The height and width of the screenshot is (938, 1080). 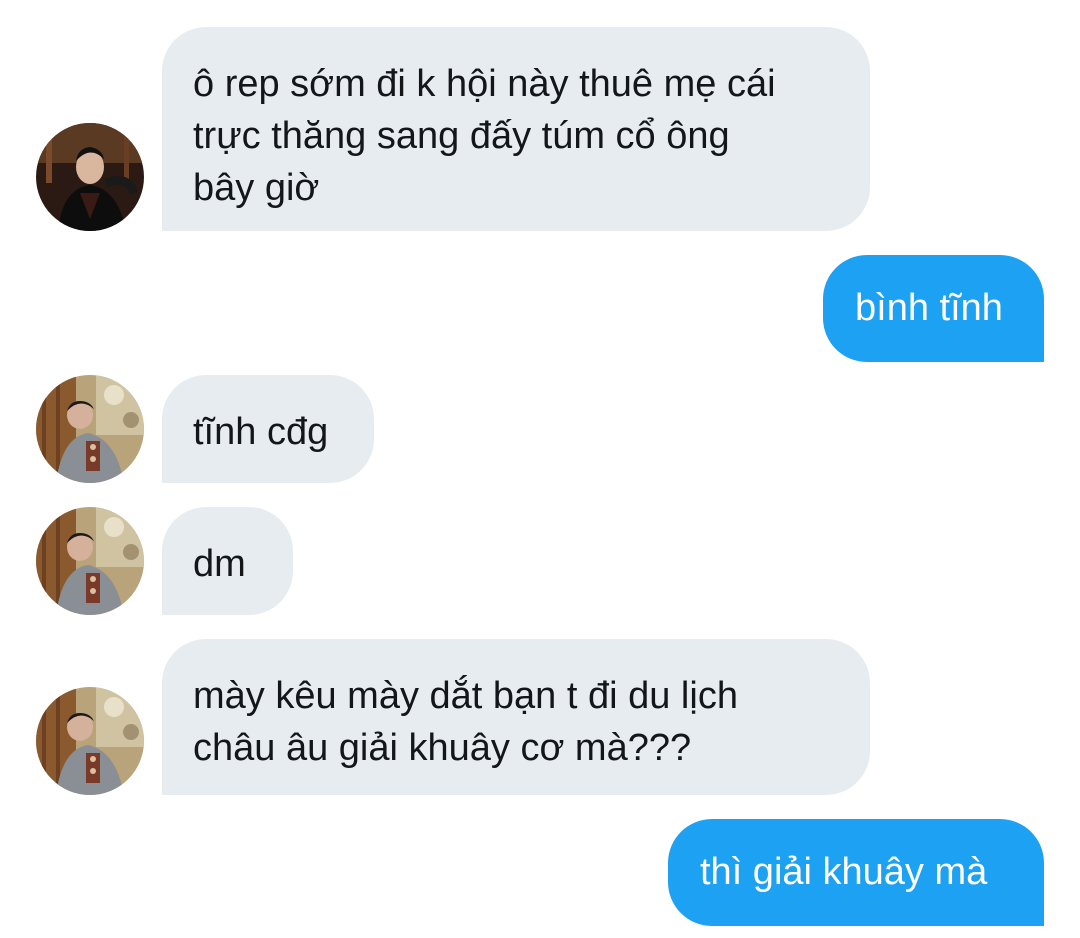 What do you see at coordinates (227, 561) in the screenshot?
I see `message-bubble-incoming: dm` at bounding box center [227, 561].